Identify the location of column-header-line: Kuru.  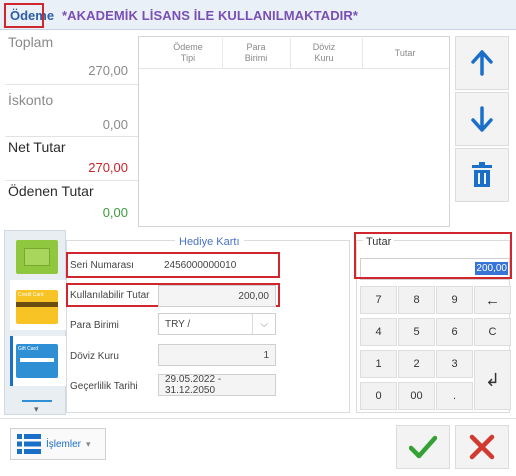
(324, 58).